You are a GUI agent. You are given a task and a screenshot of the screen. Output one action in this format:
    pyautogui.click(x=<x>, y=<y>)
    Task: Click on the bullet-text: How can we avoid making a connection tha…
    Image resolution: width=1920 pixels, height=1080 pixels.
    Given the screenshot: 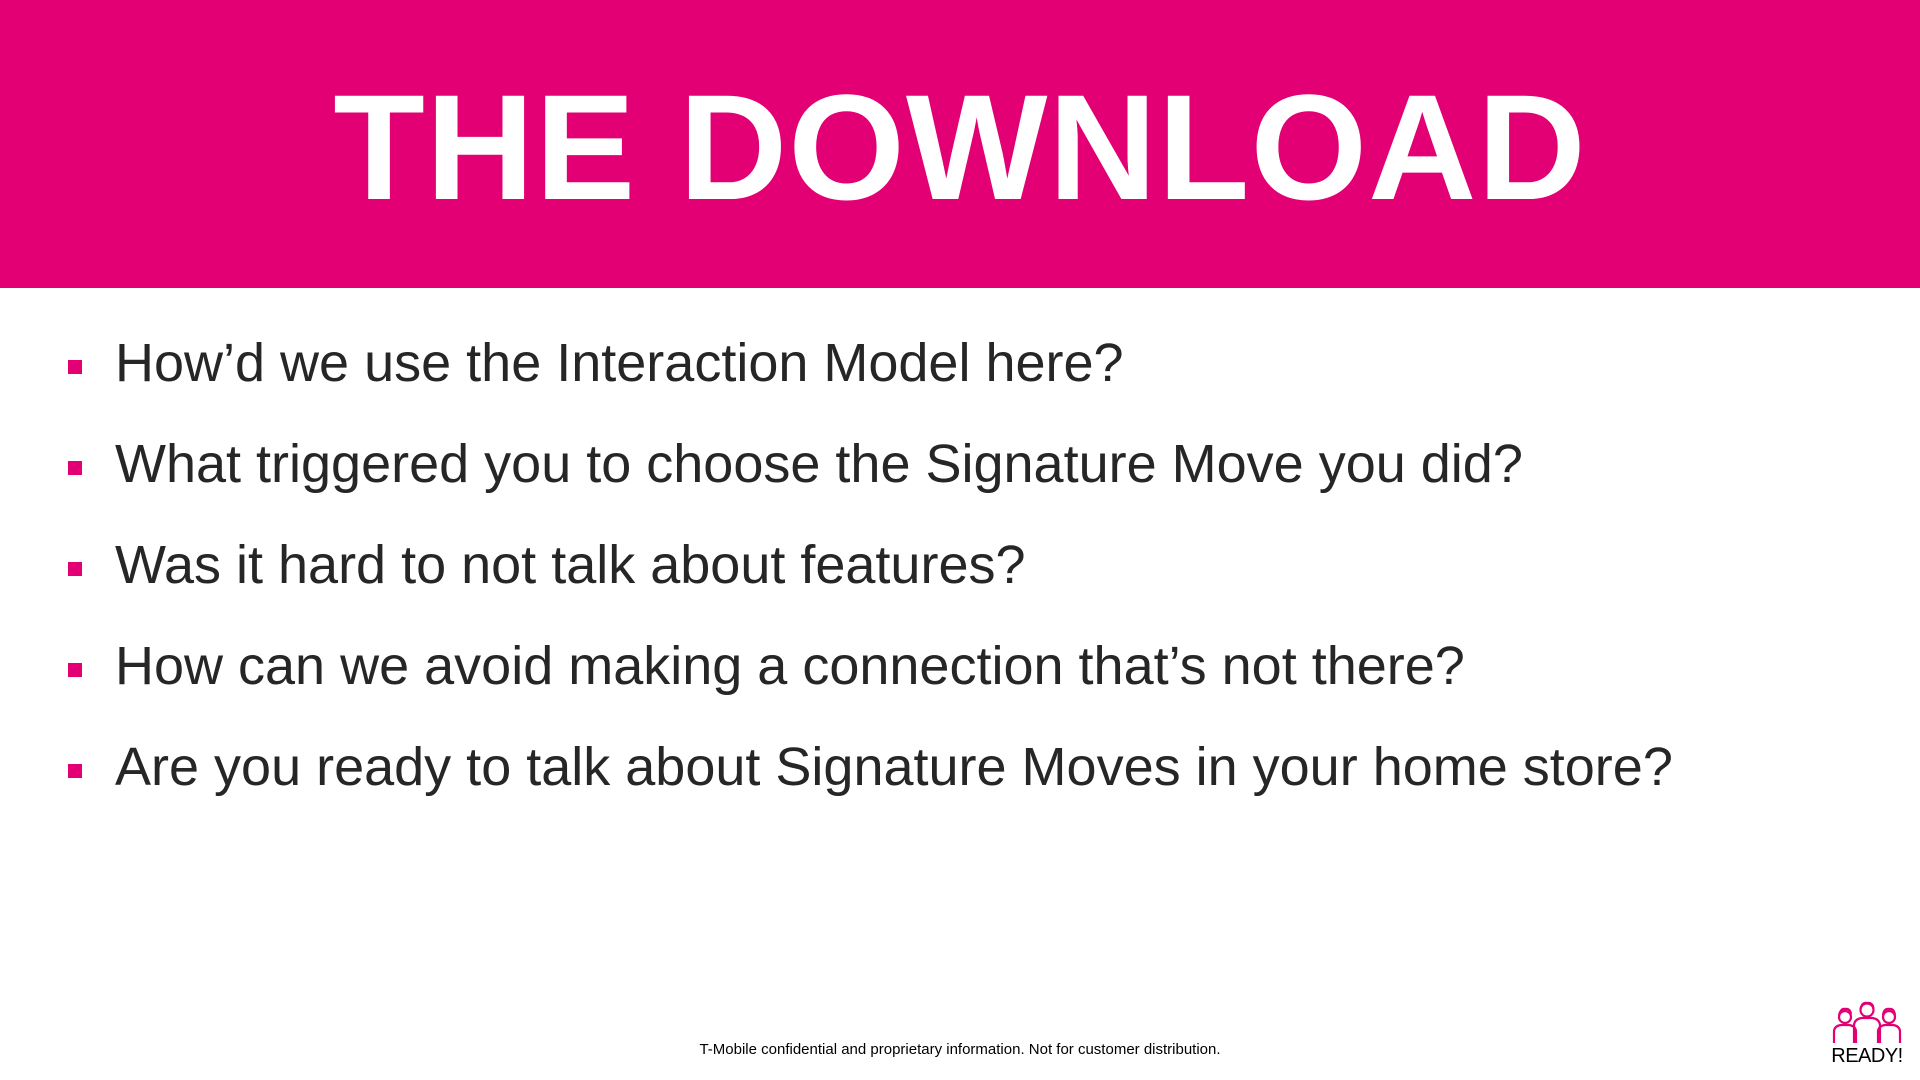 What is the action you would take?
    pyautogui.click(x=790, y=666)
    